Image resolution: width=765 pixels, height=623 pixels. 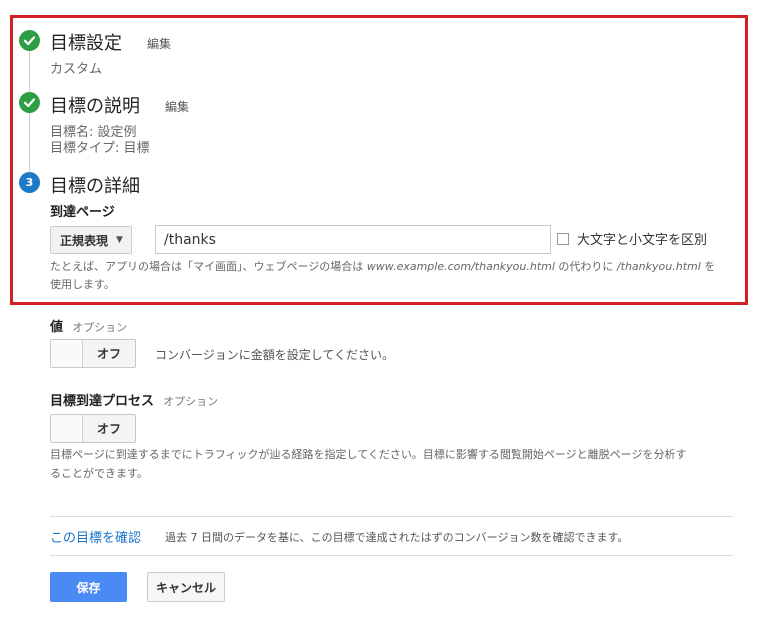 I want to click on step-connector-line, so click(x=29, y=115).